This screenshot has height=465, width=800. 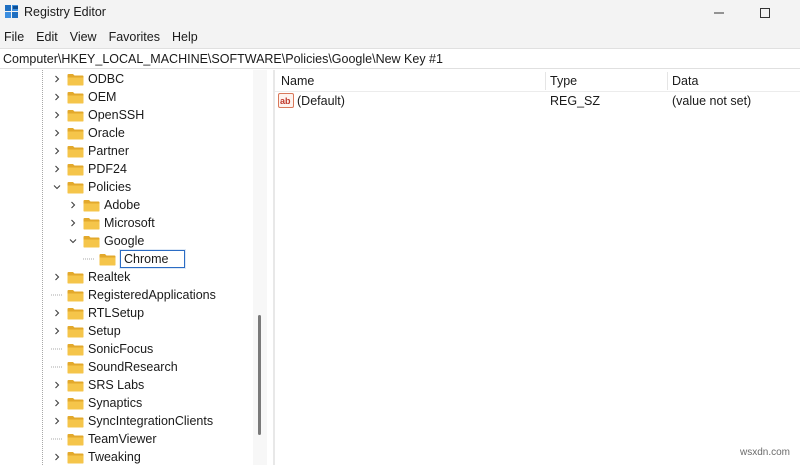 What do you see at coordinates (15, 37) in the screenshot?
I see `menu-file: File` at bounding box center [15, 37].